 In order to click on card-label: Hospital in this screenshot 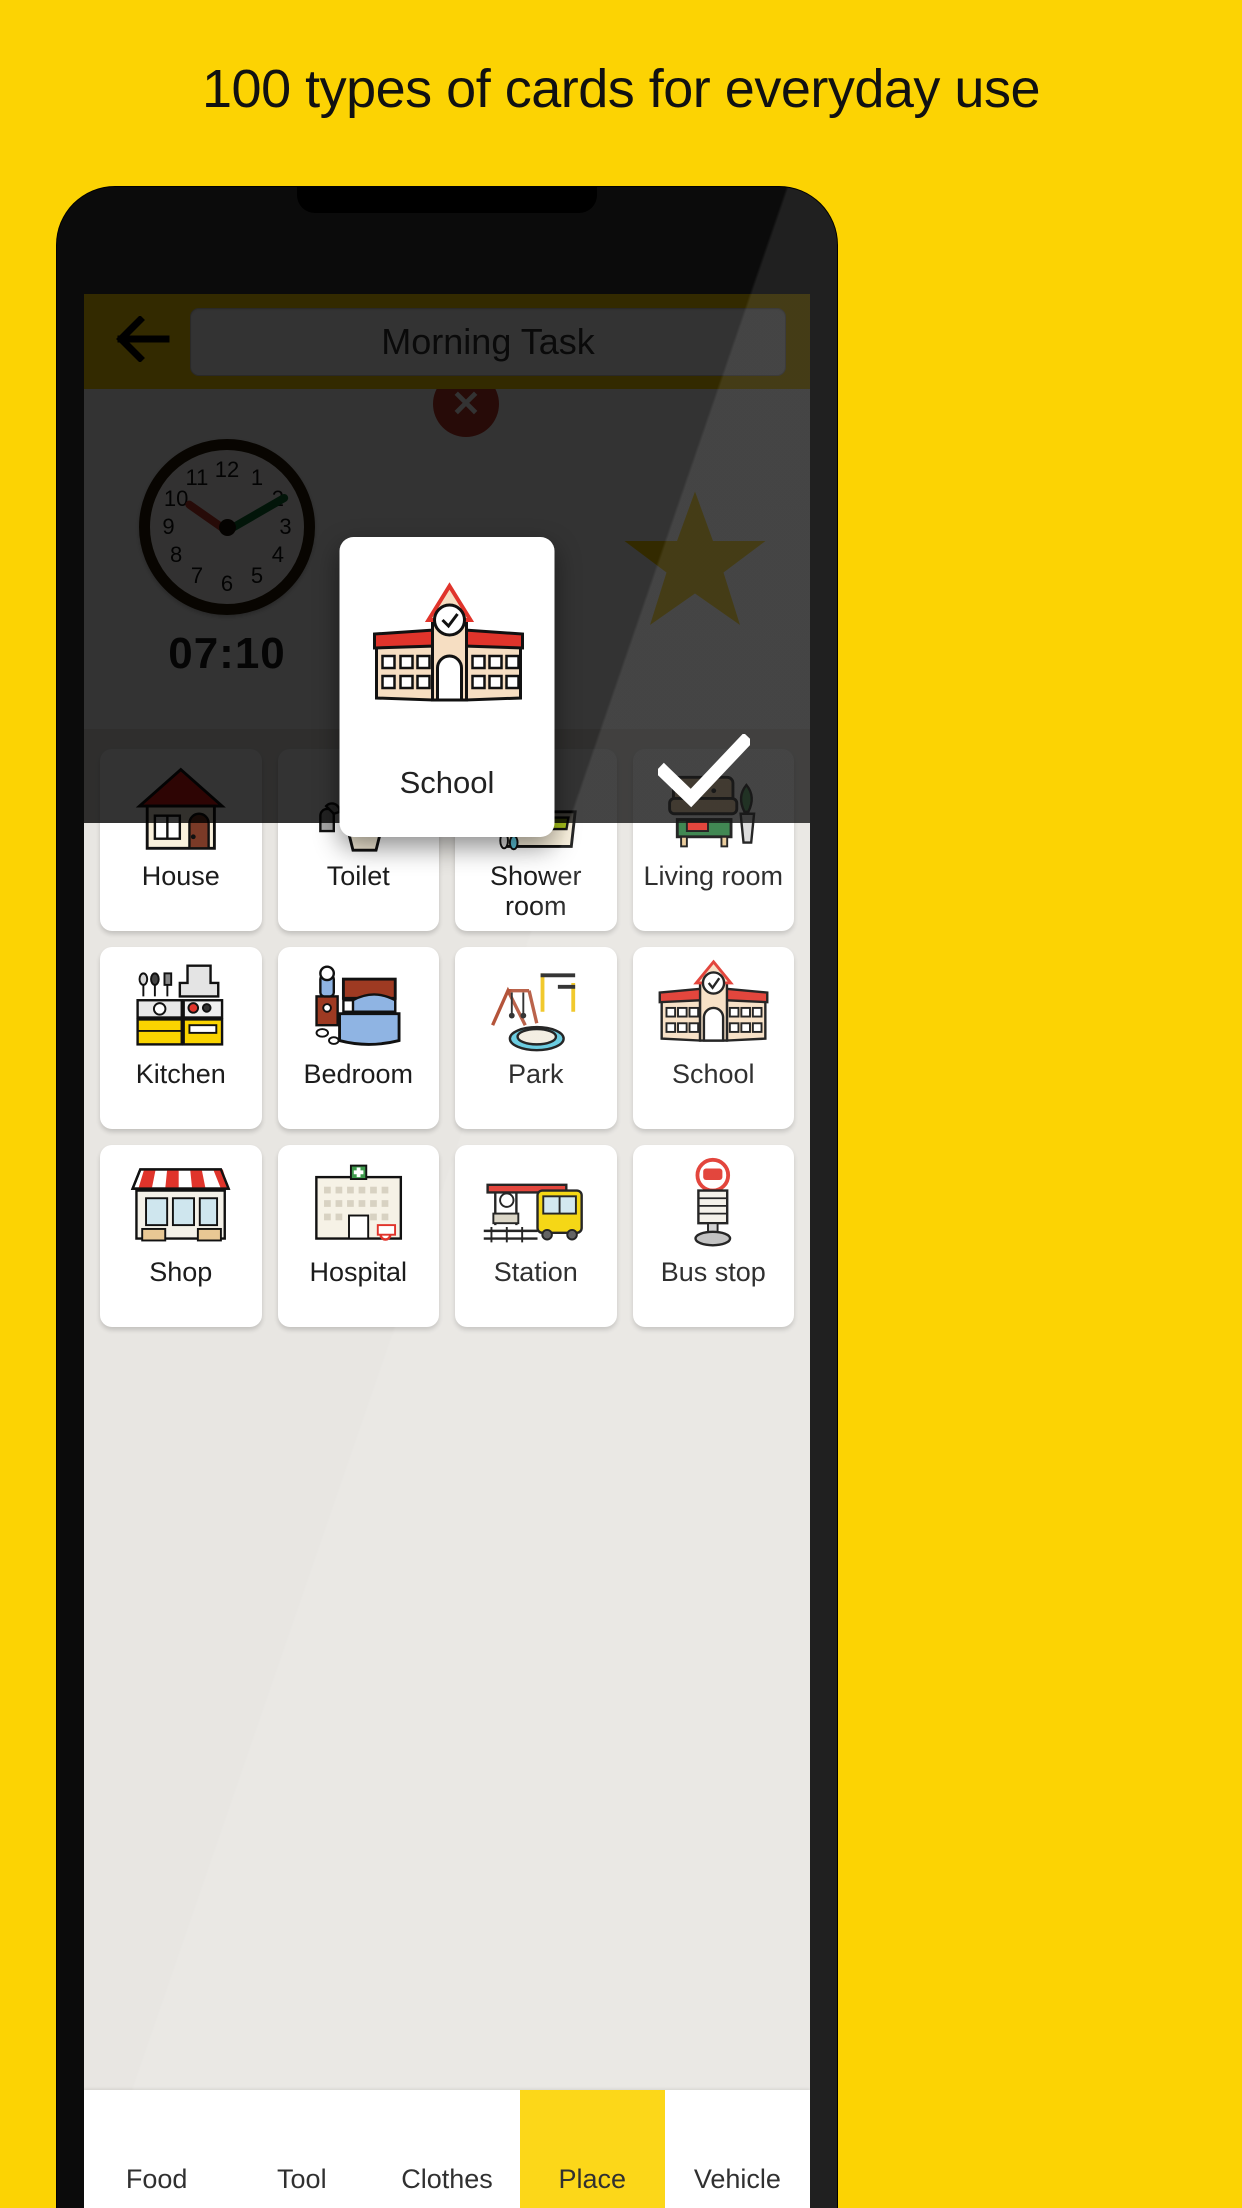, I will do `click(358, 1272)`.